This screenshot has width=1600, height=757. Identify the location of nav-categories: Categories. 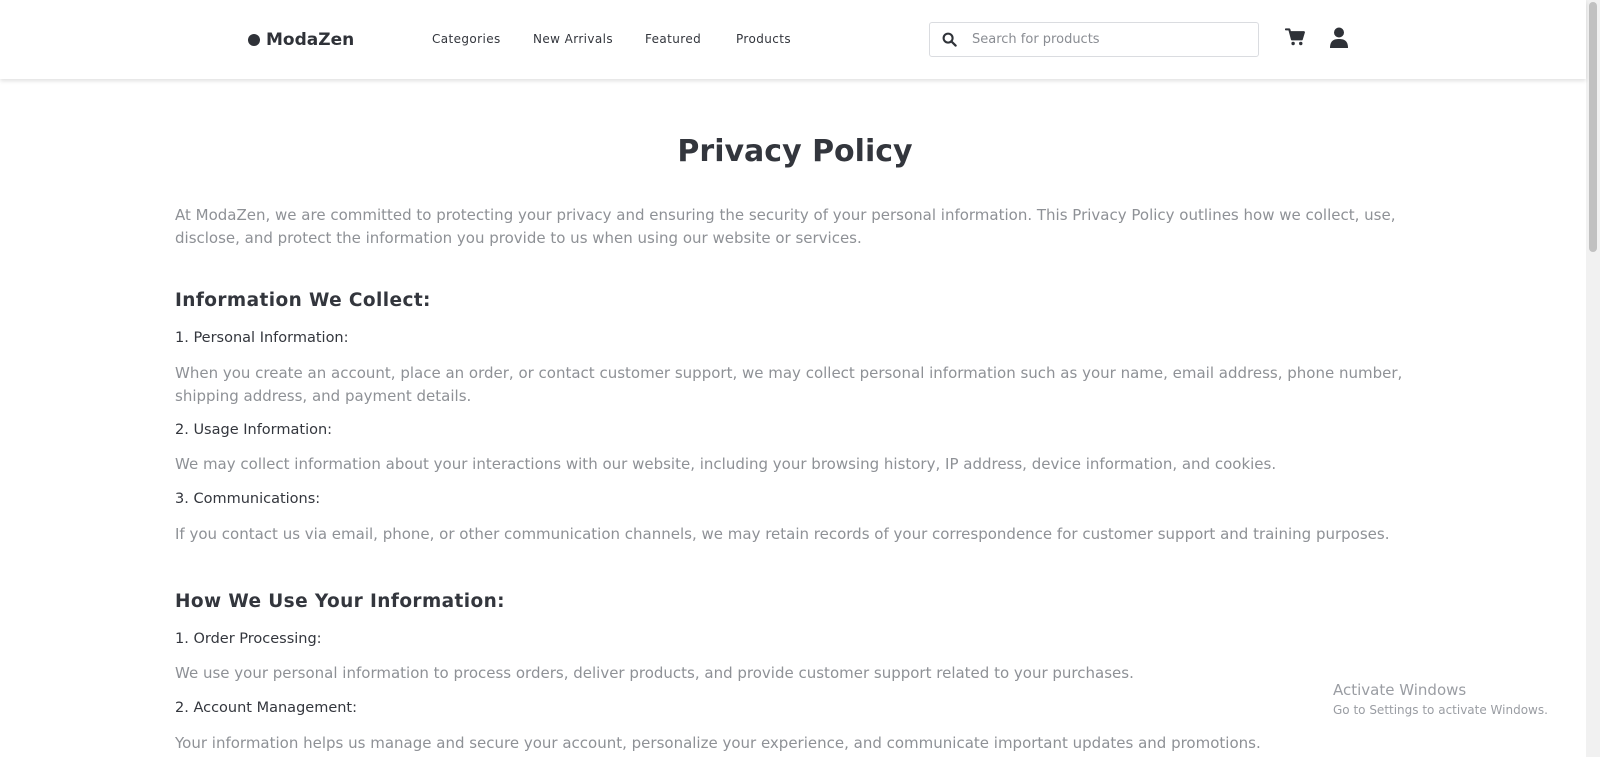
(466, 39).